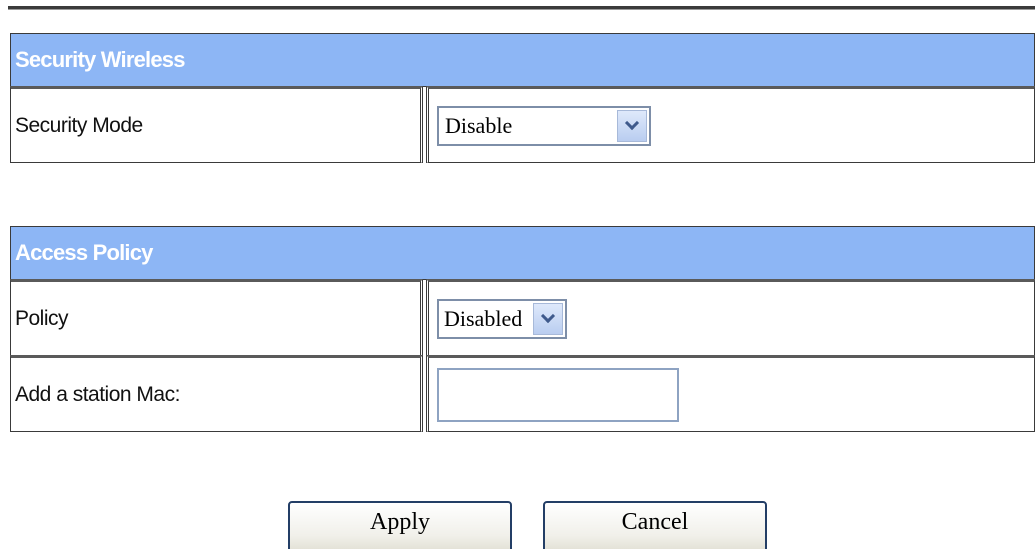 The width and height of the screenshot is (1035, 549). Describe the element at coordinates (730, 393) in the screenshot. I see `station-mac-cell` at that location.